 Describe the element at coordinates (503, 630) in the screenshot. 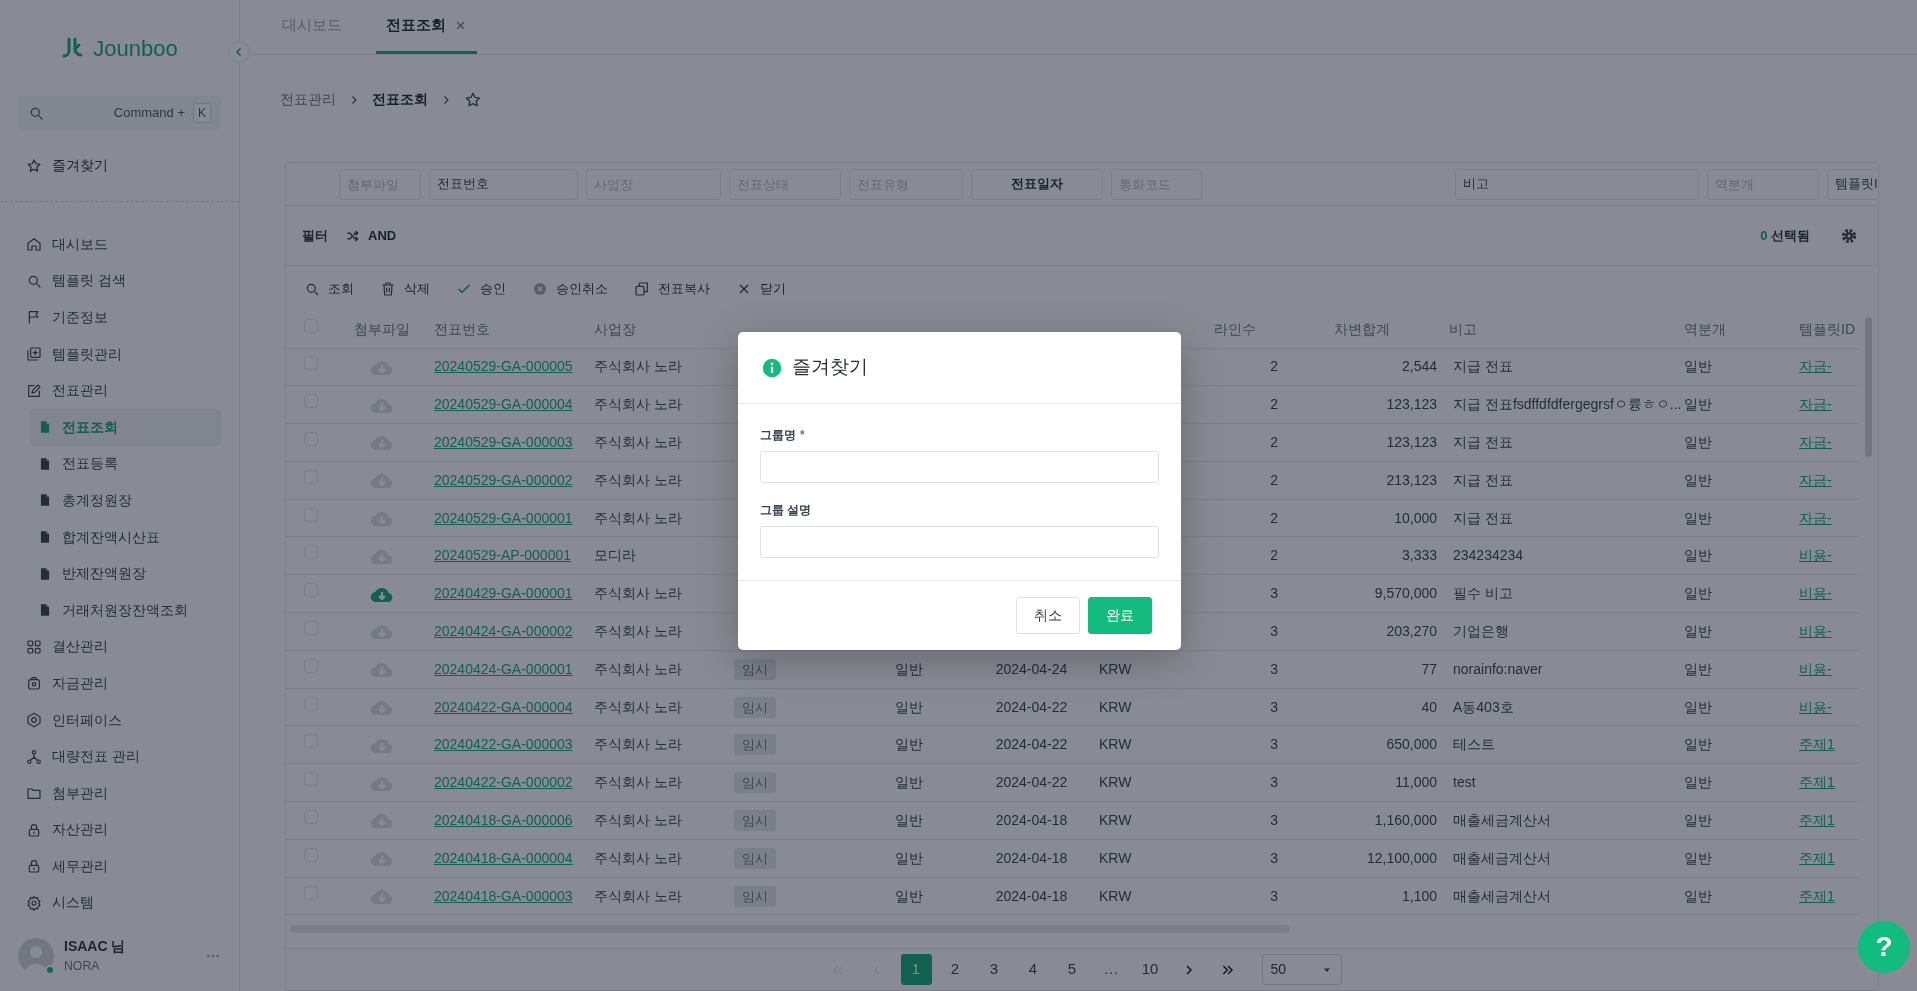

I see `voucher-link: 20240424-GA-000002` at that location.